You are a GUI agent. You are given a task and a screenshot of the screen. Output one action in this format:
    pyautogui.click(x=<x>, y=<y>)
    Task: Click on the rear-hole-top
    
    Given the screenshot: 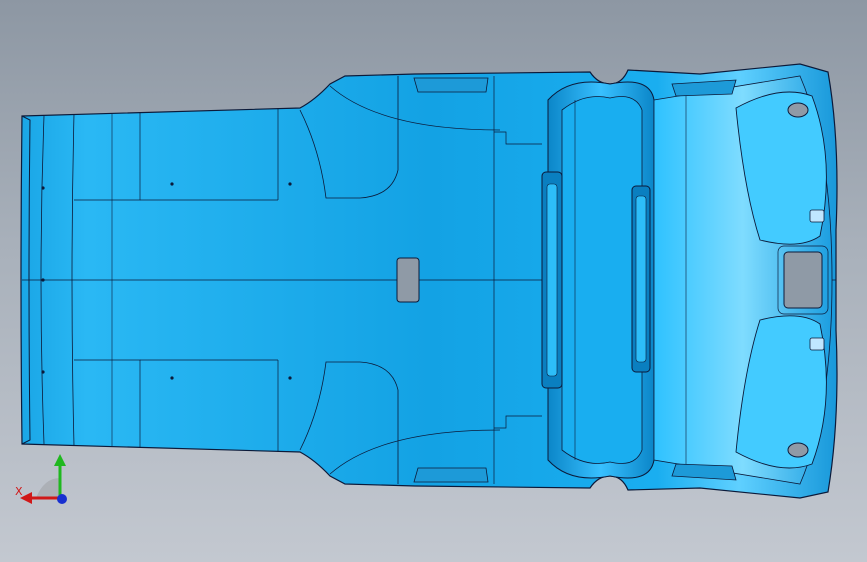 What is the action you would take?
    pyautogui.click(x=798, y=110)
    